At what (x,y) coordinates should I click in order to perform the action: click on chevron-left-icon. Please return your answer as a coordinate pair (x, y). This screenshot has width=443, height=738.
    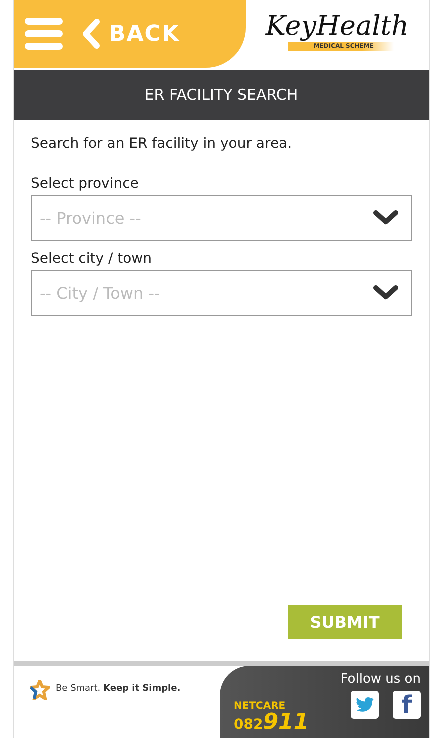
    Looking at the image, I should click on (91, 34).